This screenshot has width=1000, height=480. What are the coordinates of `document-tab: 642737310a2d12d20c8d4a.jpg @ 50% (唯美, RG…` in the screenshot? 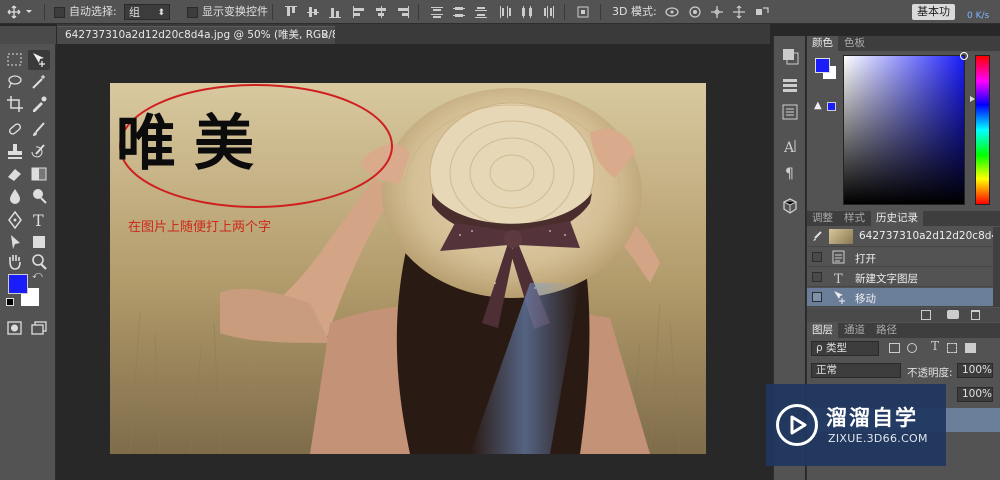 It's located at (196, 35).